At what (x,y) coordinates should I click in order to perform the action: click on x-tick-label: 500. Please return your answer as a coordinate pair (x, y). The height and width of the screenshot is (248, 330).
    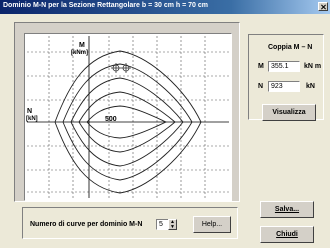
    Looking at the image, I should click on (111, 119).